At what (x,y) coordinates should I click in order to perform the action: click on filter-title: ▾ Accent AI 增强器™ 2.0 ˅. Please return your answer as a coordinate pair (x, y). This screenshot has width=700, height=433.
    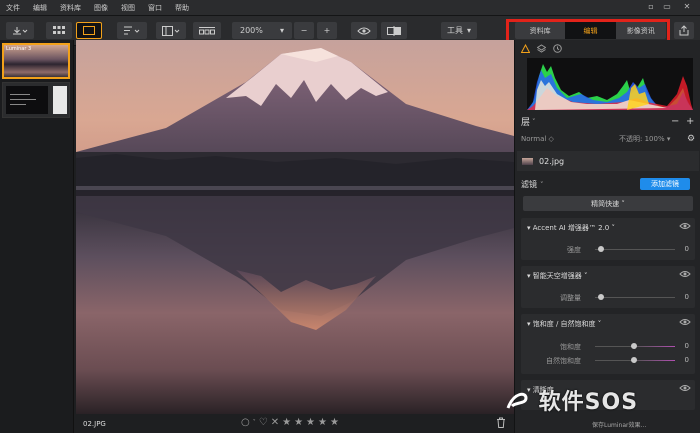
    Looking at the image, I should click on (571, 228).